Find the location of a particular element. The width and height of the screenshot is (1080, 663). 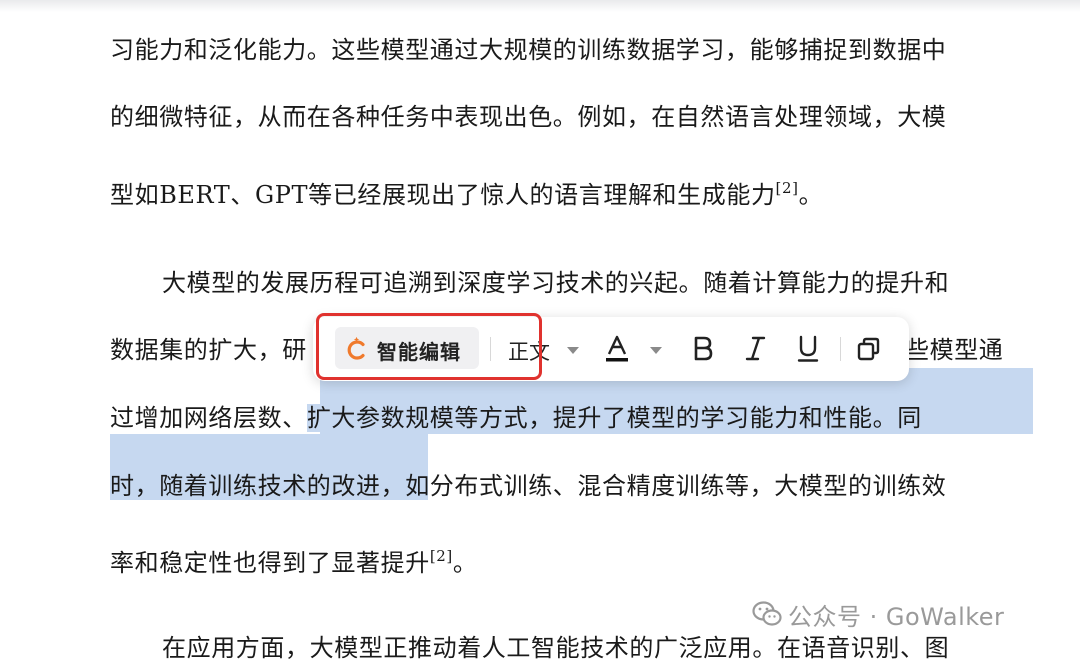

selected-text: 时，随着训练技术的改进， is located at coordinates (258, 486).